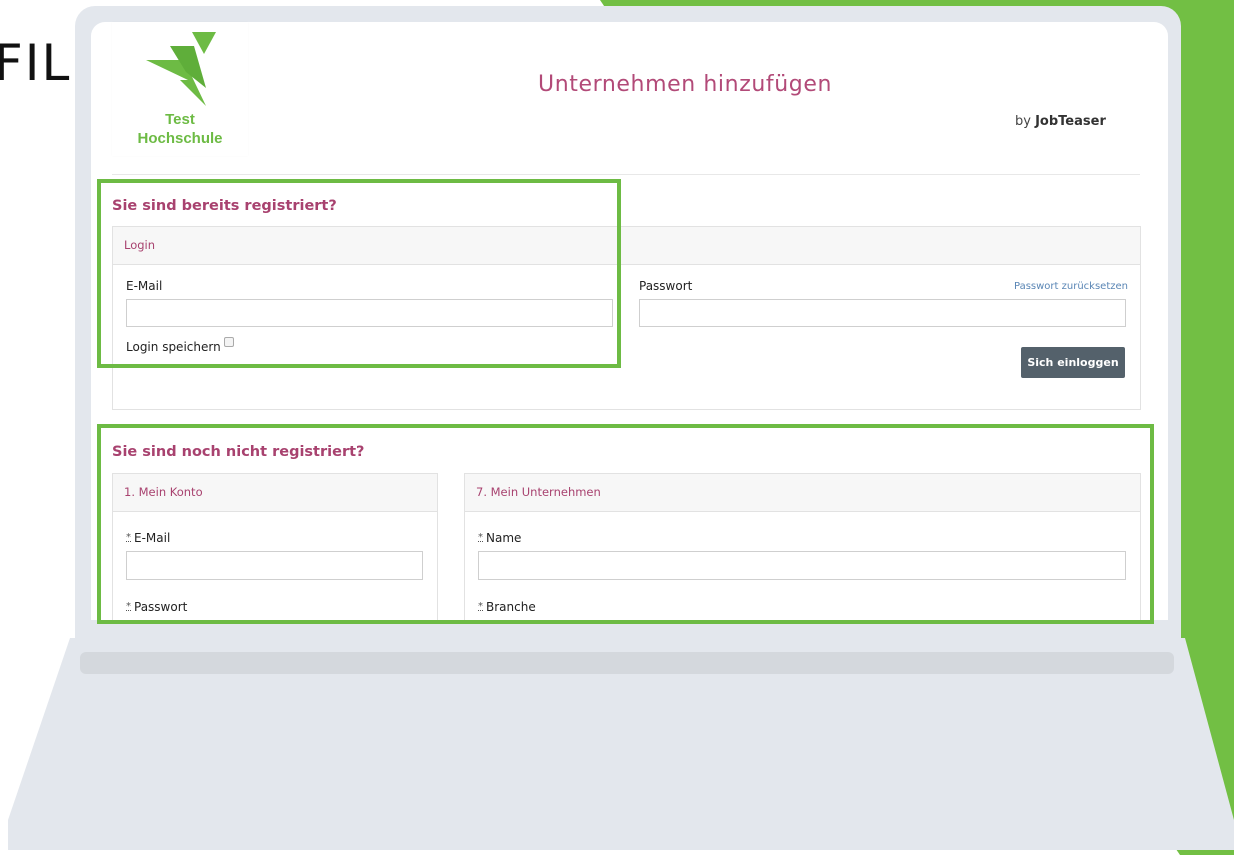  I want to click on university-logo: Test Hochschule, so click(180, 89).